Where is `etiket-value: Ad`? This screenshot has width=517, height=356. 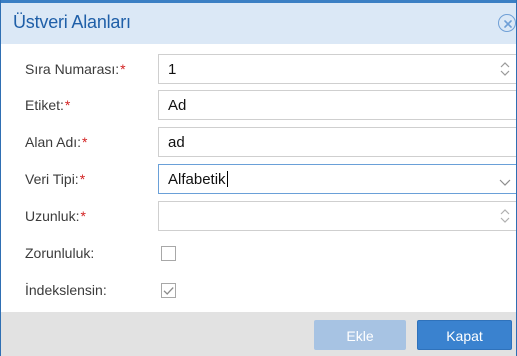 etiket-value: Ad is located at coordinates (177, 105).